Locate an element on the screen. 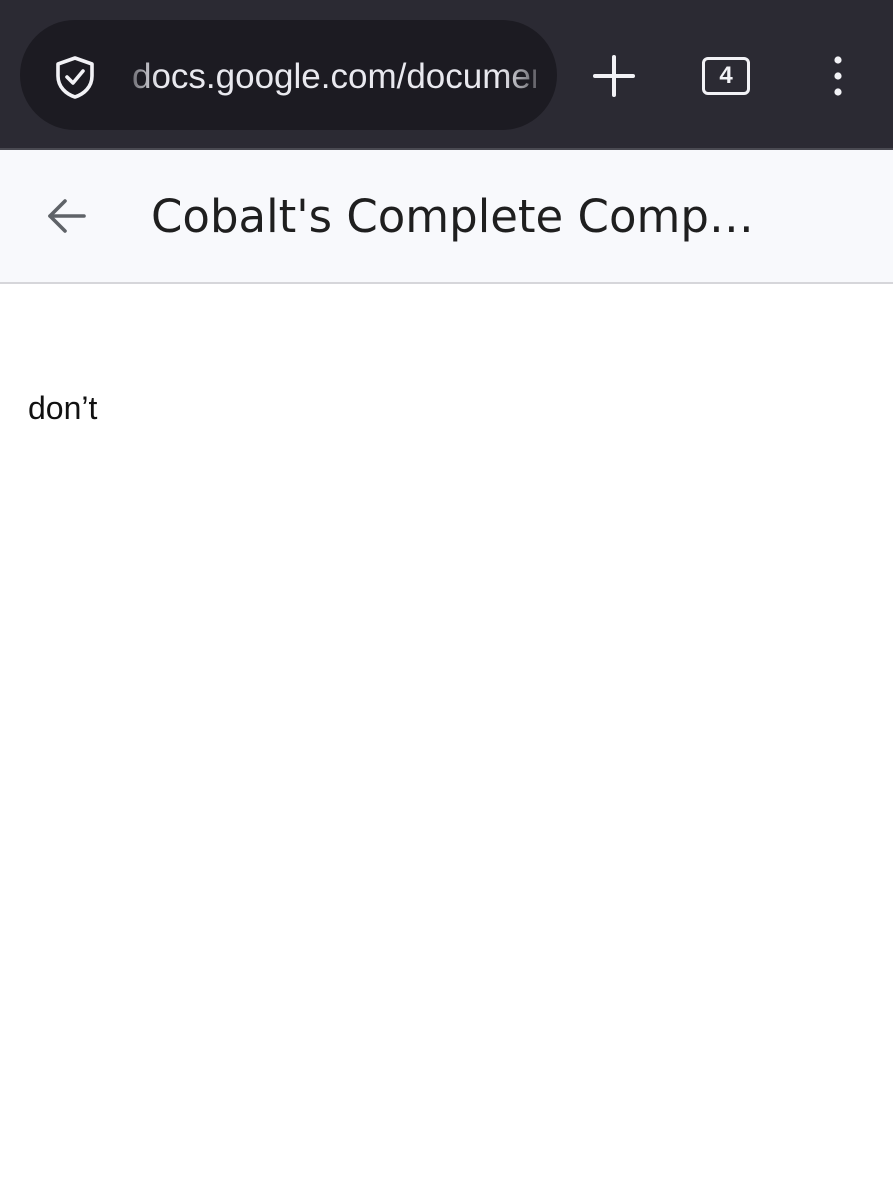 The height and width of the screenshot is (1200, 893). url-text: docs.google.com/document is located at coordinates (334, 77).